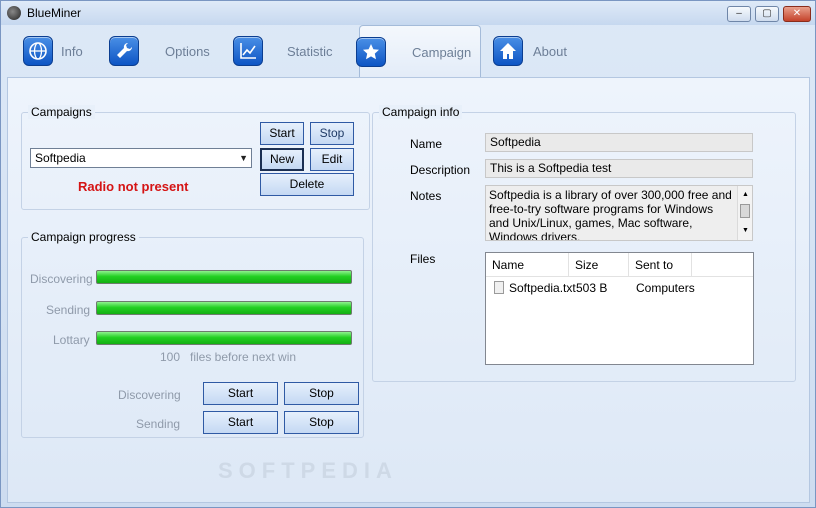 This screenshot has width=816, height=508. I want to click on sending-progress-fill, so click(224, 308).